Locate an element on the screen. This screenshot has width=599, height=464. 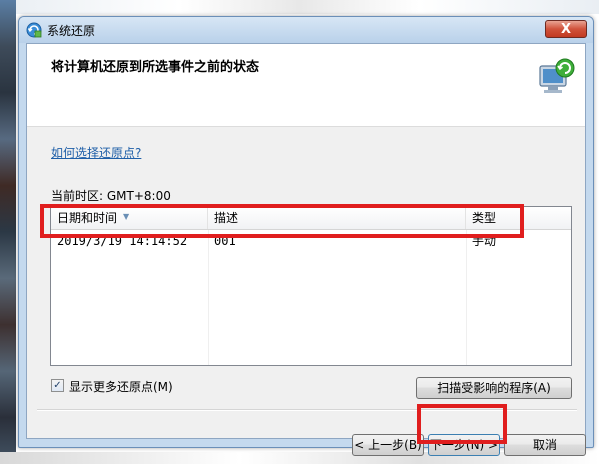
separator is located at coordinates (307, 410).